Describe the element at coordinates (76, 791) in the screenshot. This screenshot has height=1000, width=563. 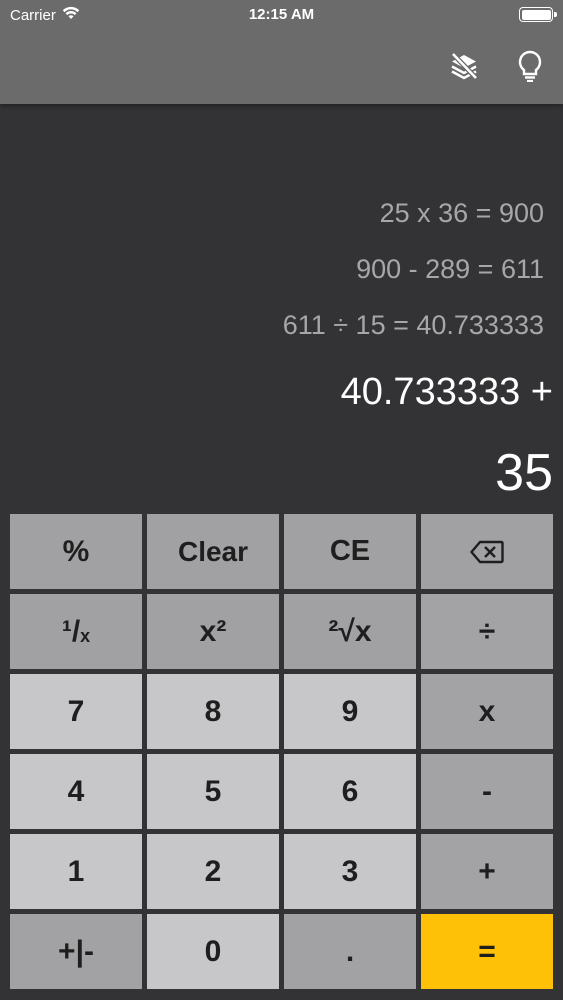
I see `digit-4-button: 4` at that location.